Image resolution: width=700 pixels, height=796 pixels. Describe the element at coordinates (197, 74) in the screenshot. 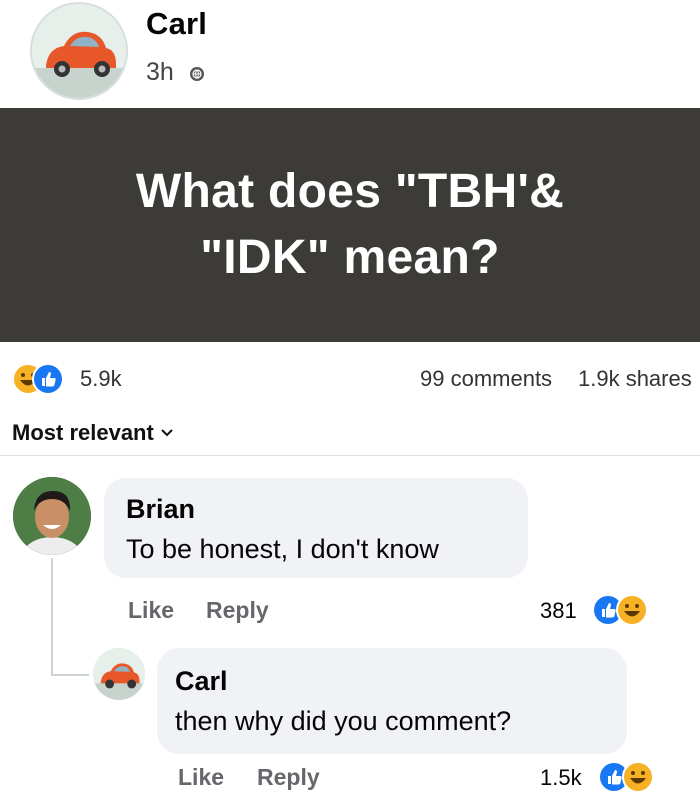

I see `globe-icon` at that location.